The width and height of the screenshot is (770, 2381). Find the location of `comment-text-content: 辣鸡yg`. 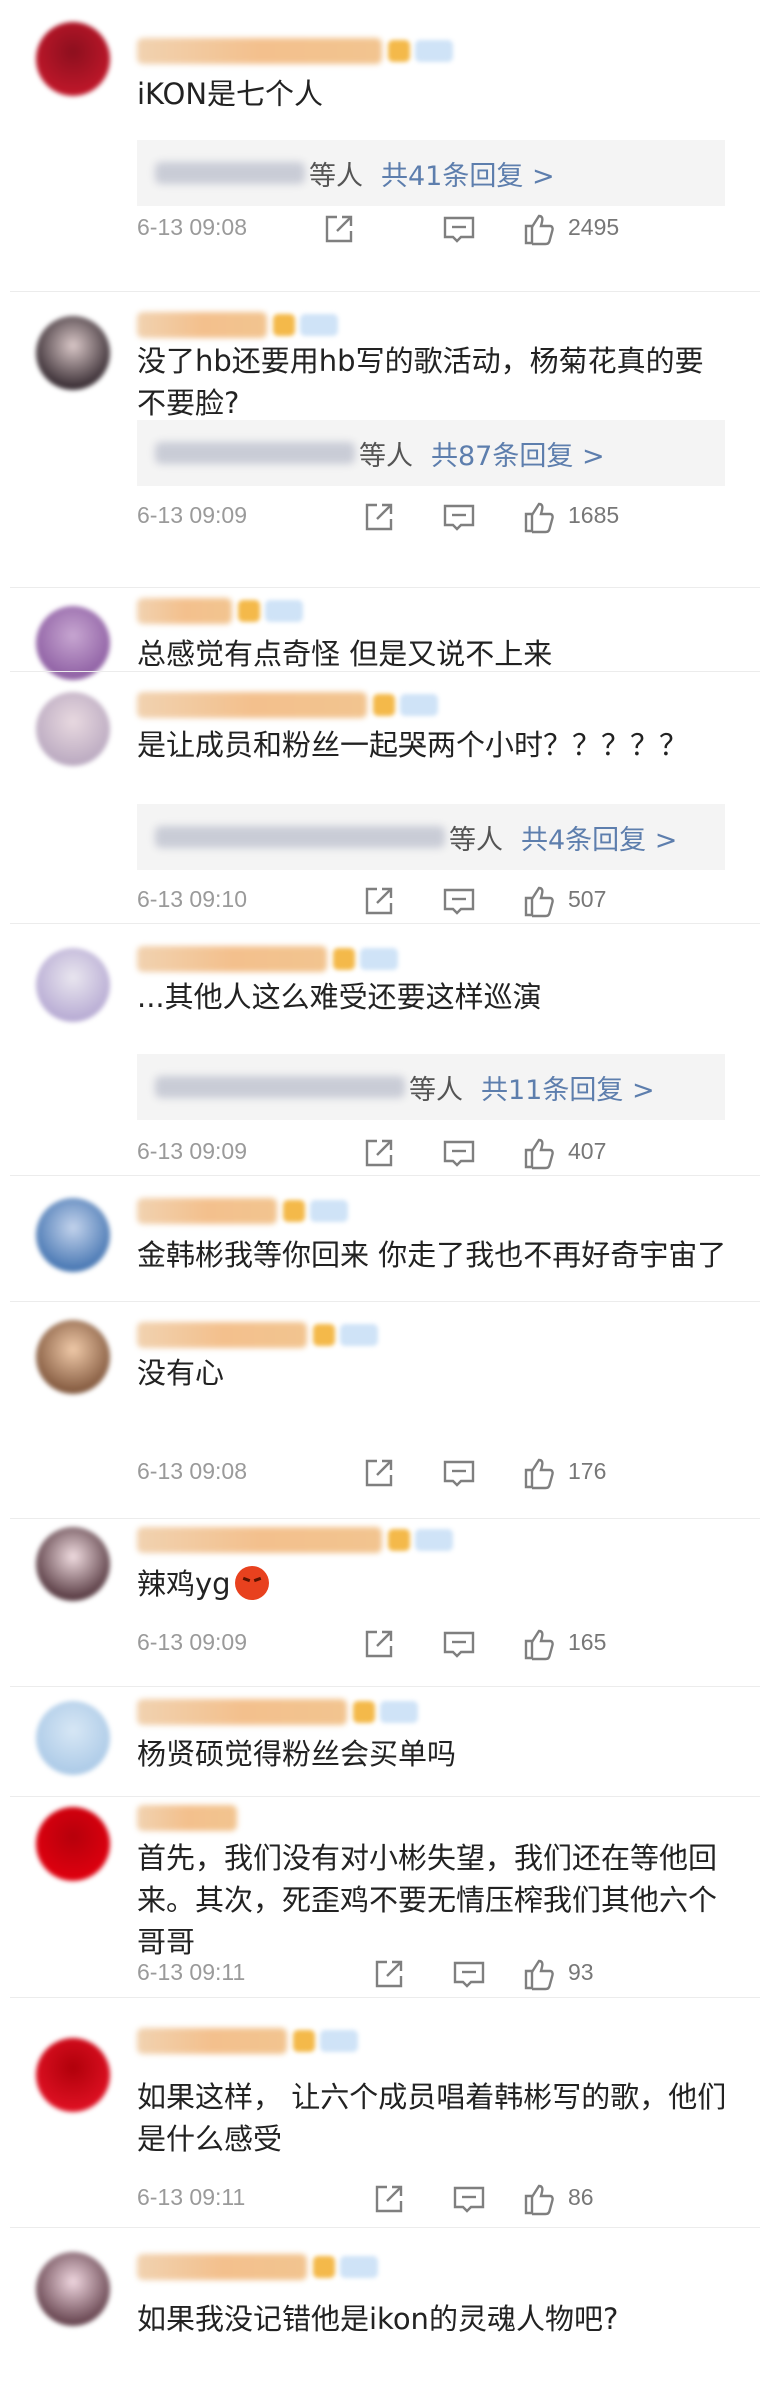

comment-text-content: 辣鸡yg is located at coordinates (184, 1584).